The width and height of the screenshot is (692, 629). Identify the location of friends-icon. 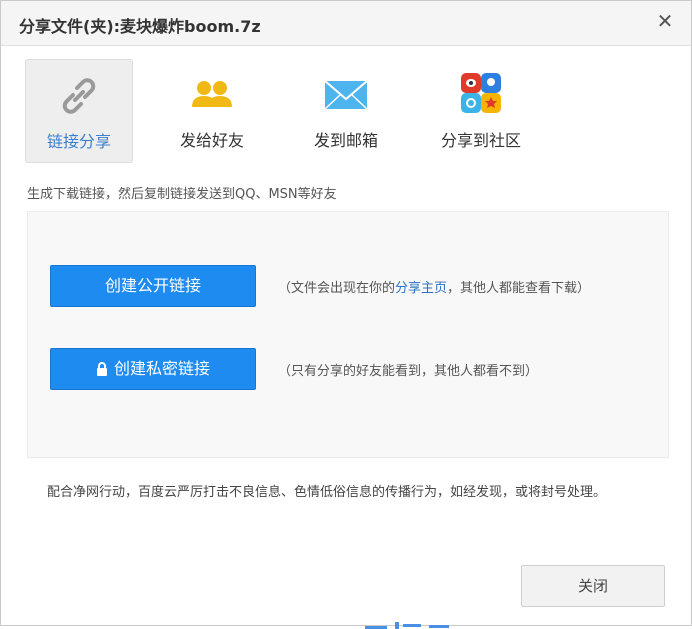
(212, 94).